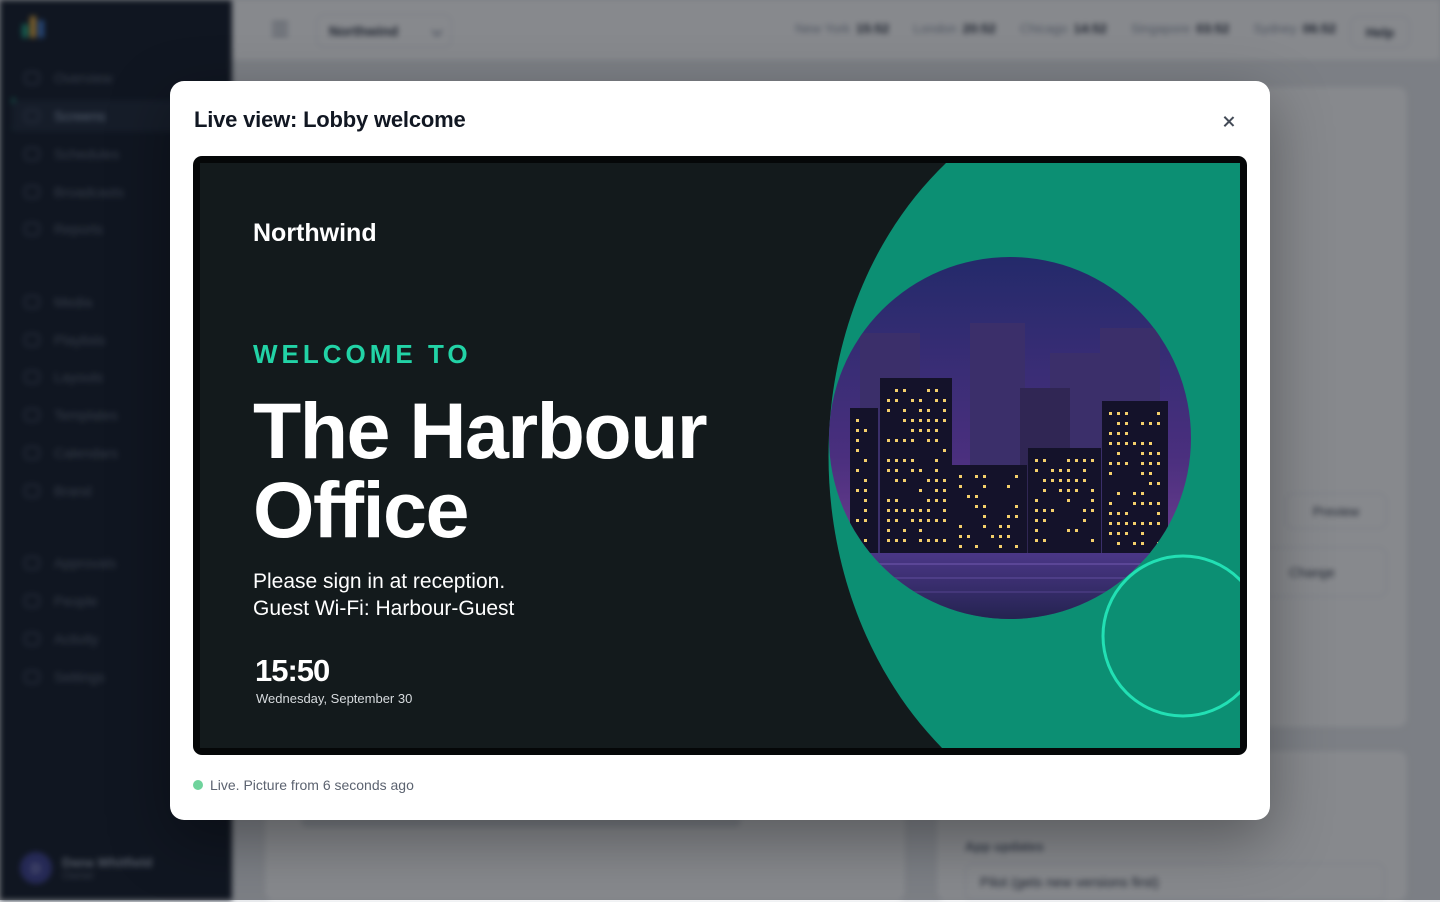 This screenshot has width=1440, height=902. I want to click on close-icon, so click(1229, 122).